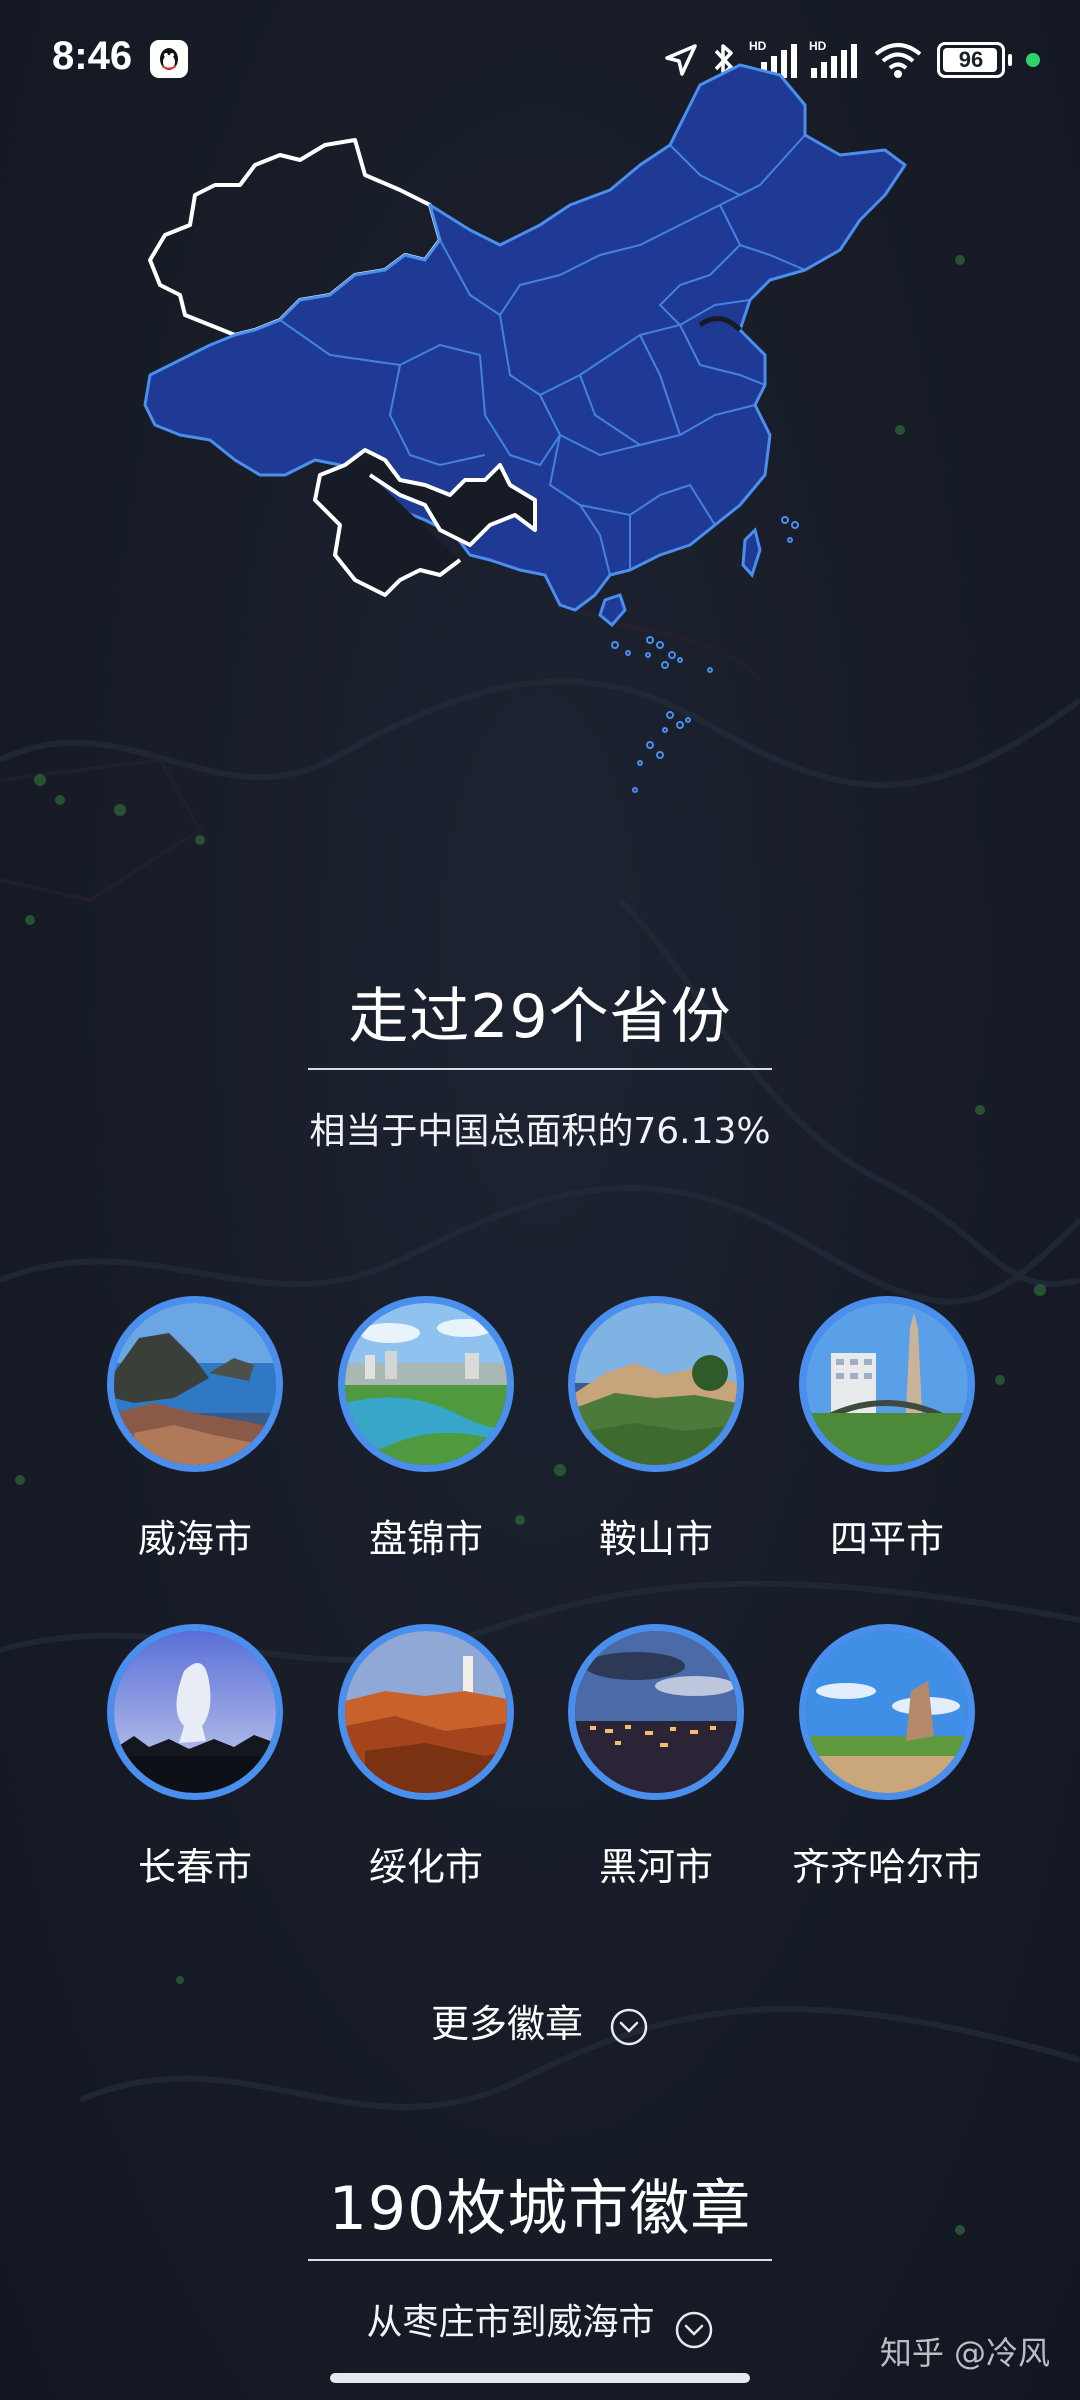 Image resolution: width=1080 pixels, height=2400 pixels. Describe the element at coordinates (195, 1384) in the screenshot. I see `badge-image-weihai` at that location.